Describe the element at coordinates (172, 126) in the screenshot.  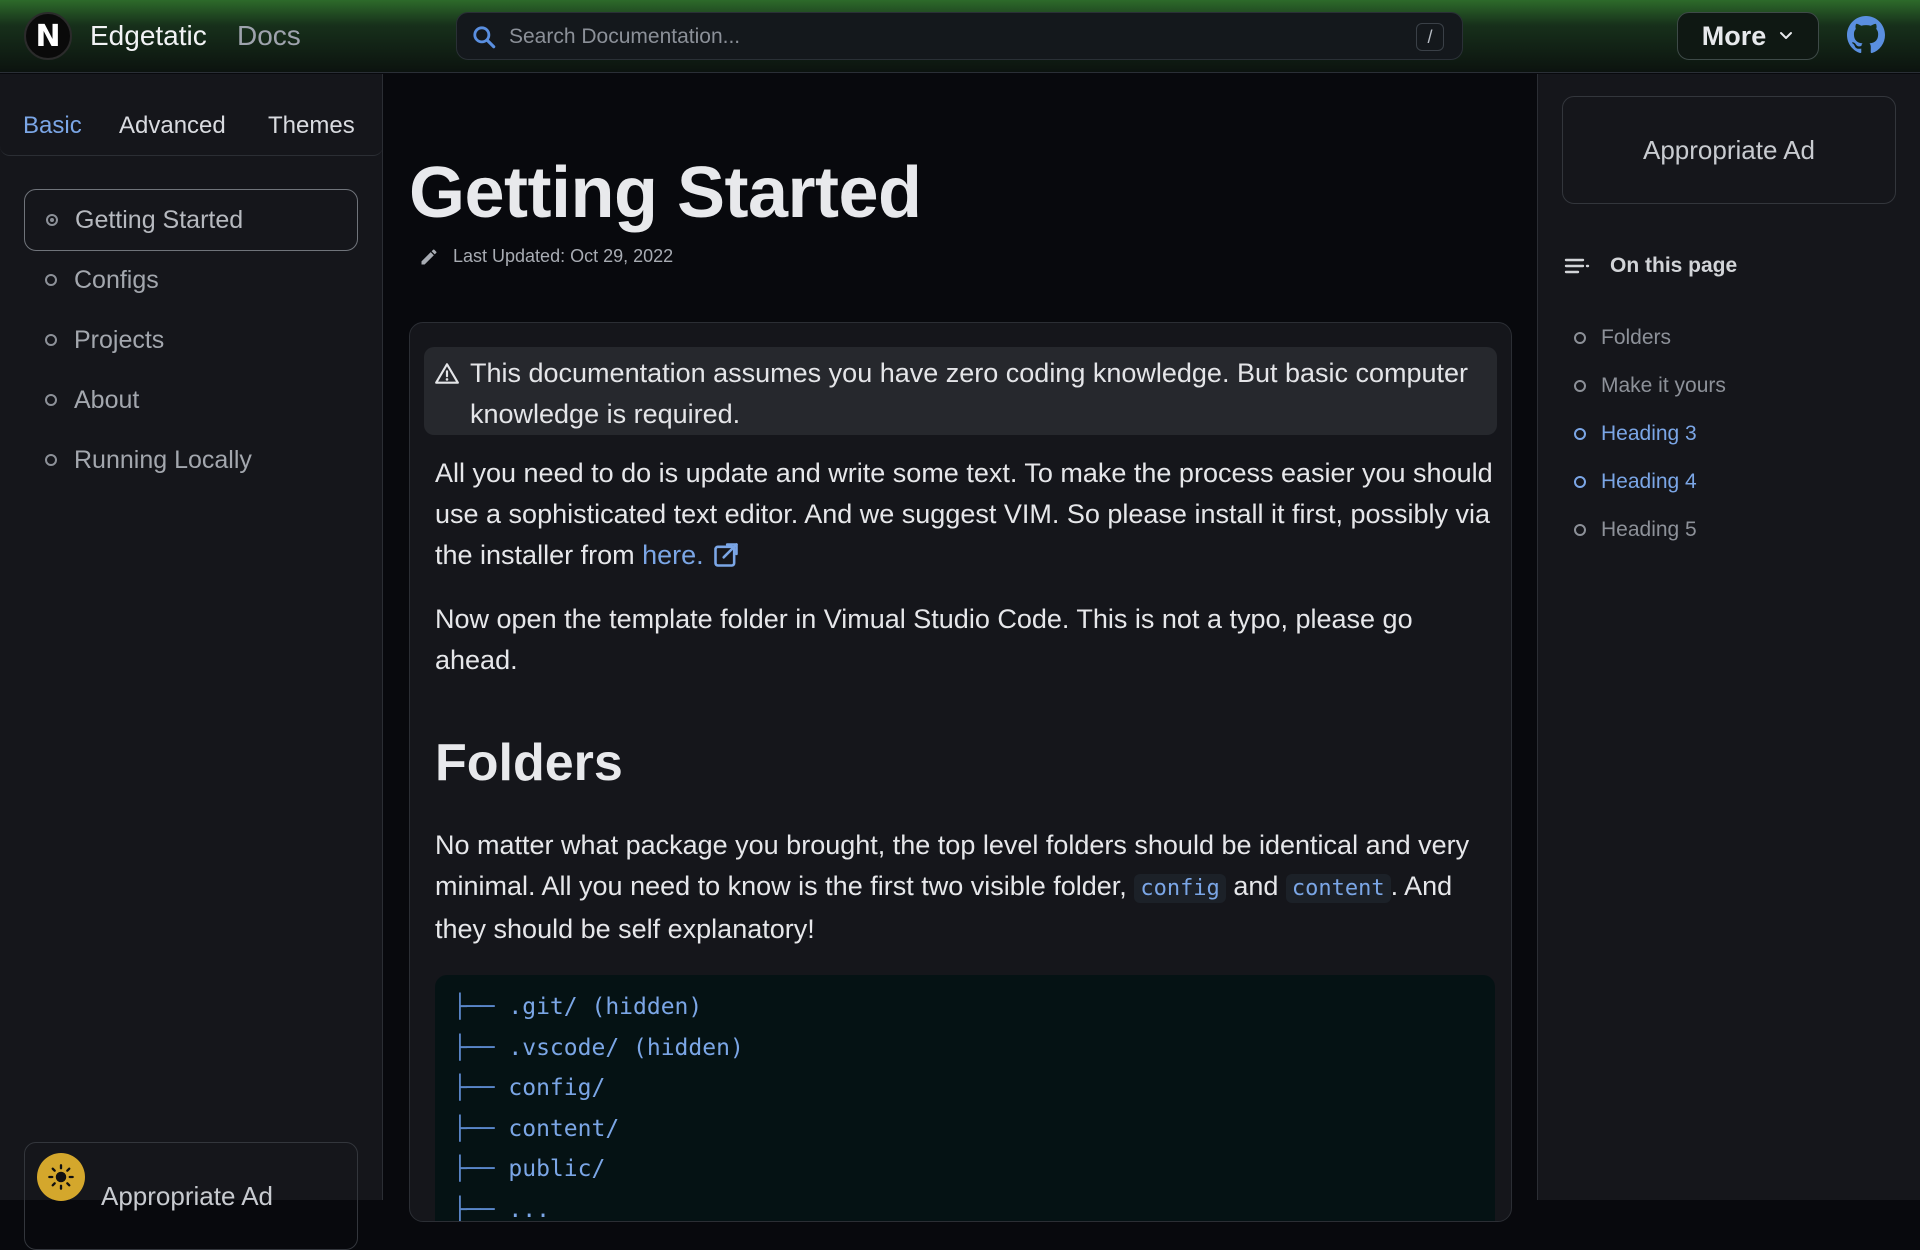
I see `tab-advanced: Advanced` at that location.